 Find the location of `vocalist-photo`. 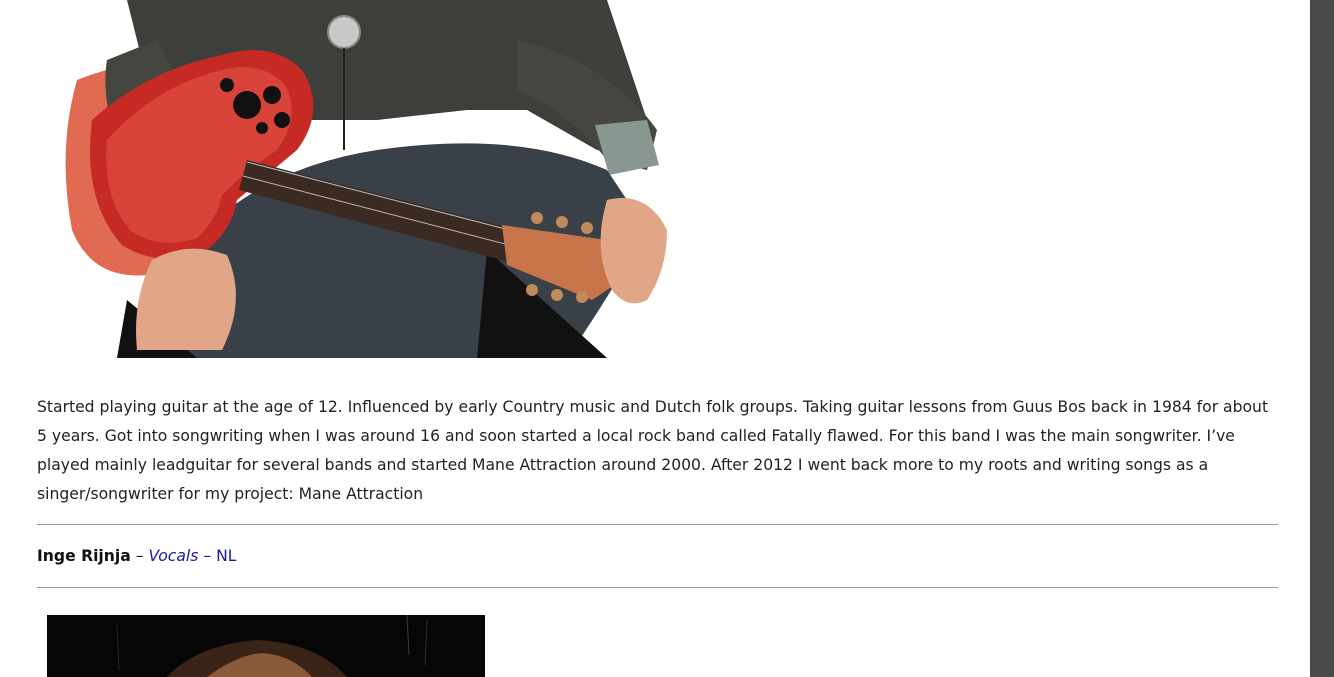

vocalist-photo is located at coordinates (266, 646).